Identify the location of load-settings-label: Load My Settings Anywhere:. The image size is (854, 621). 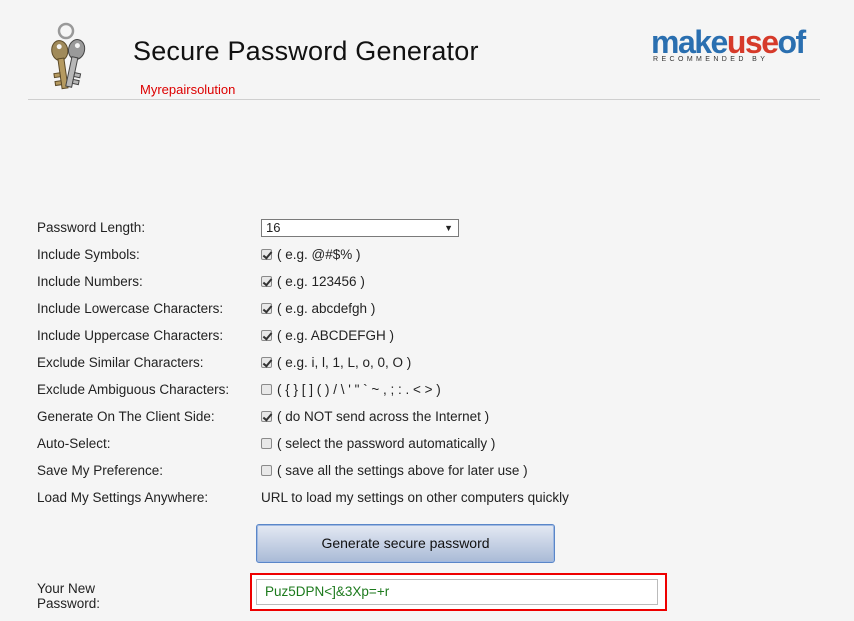
(123, 497).